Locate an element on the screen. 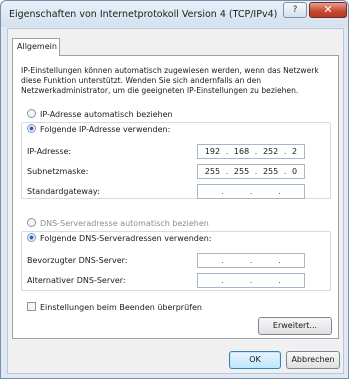  ip-octet: 252 is located at coordinates (270, 151).